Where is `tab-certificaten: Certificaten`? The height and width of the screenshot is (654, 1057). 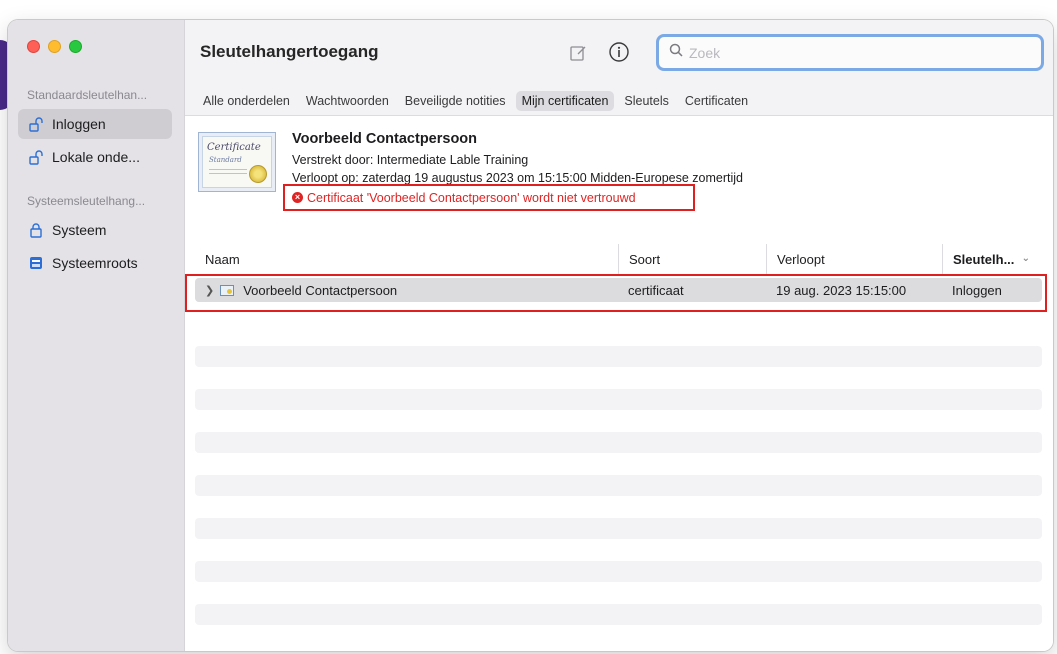 tab-certificaten: Certificaten is located at coordinates (716, 101).